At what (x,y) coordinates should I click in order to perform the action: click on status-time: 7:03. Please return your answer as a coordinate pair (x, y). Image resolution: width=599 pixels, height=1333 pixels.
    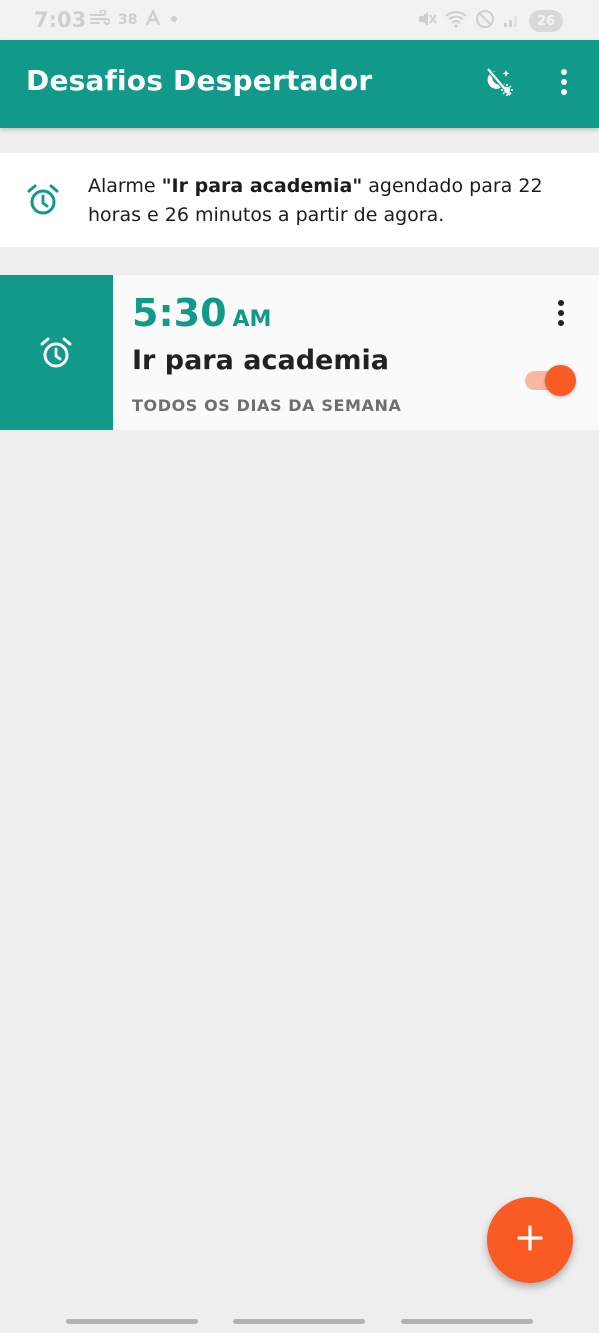
    Looking at the image, I should click on (60, 20).